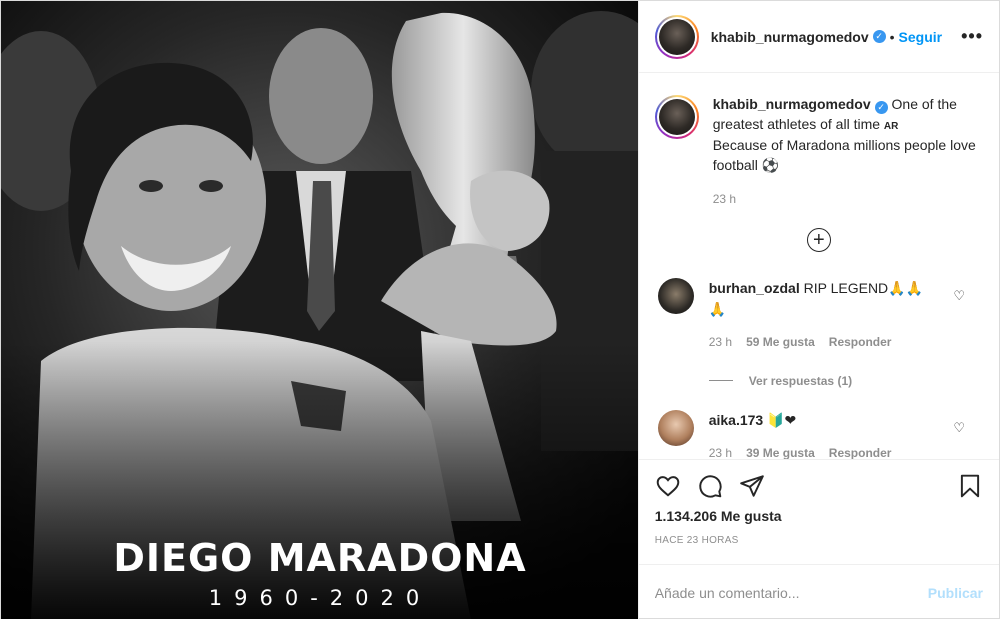 This screenshot has width=1000, height=619. What do you see at coordinates (972, 36) in the screenshot?
I see `more-options-icon: •••` at bounding box center [972, 36].